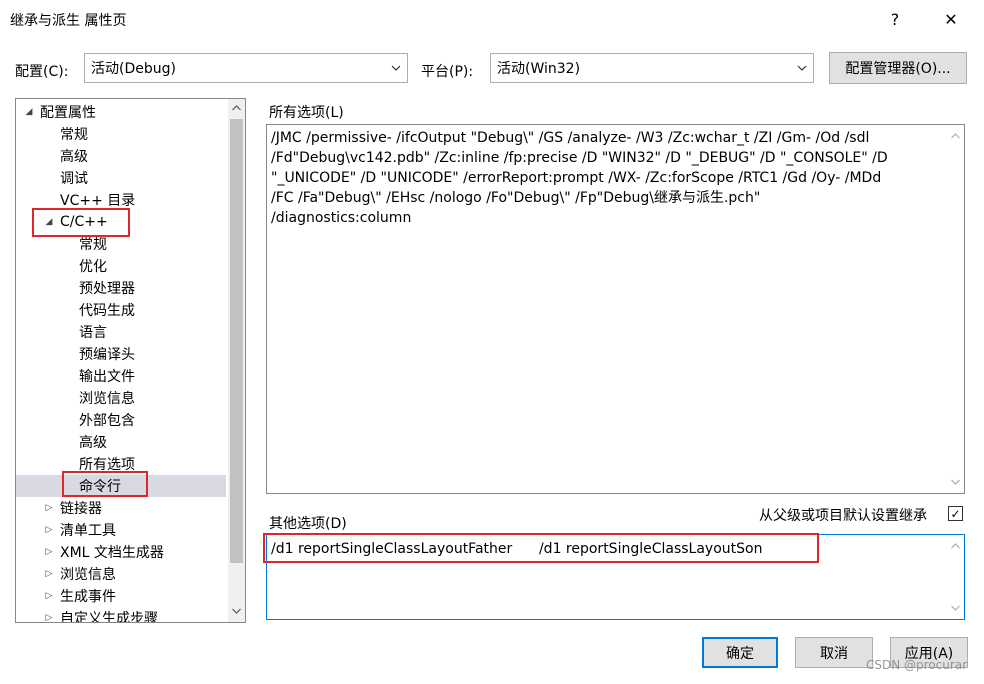 Image resolution: width=984 pixels, height=684 pixels. Describe the element at coordinates (68, 21) in the screenshot. I see `window-title: 继承与派生 属性页` at that location.